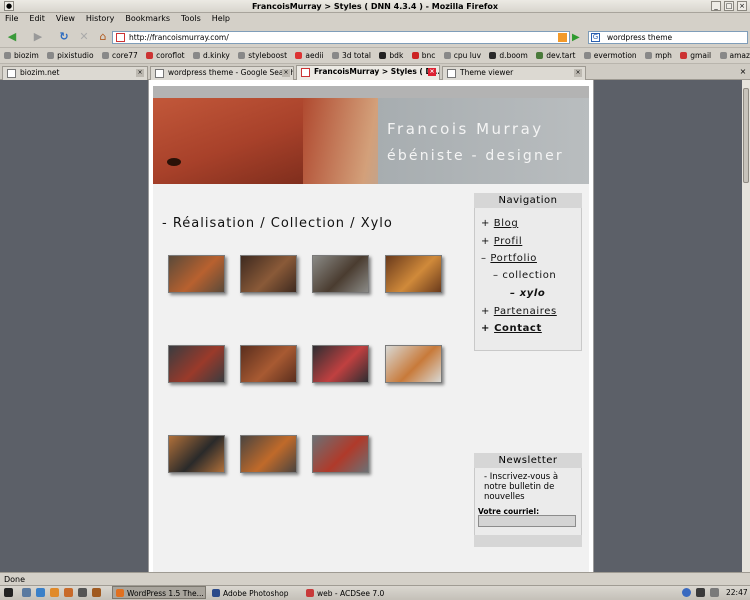  What do you see at coordinates (462, 56) in the screenshot?
I see `bookmark-item: cpu luv` at bounding box center [462, 56].